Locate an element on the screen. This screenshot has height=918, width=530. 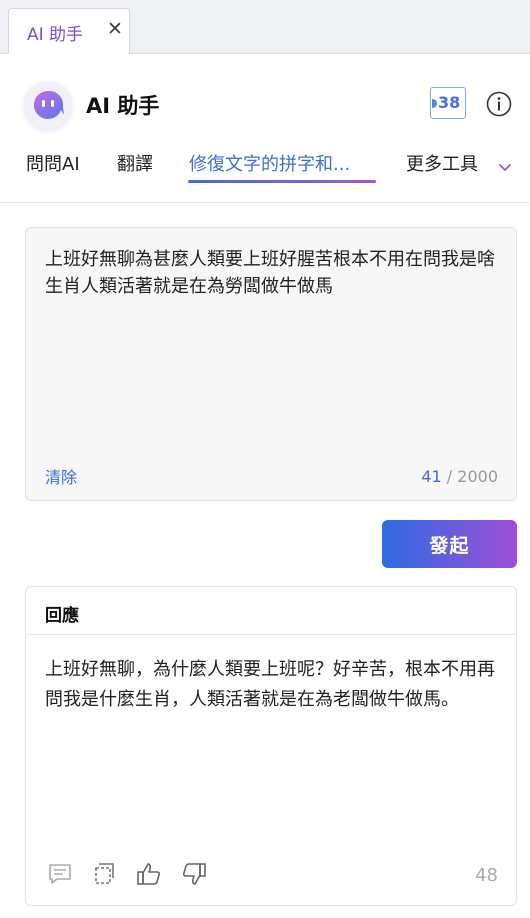
tab-strip: AI 助手 ✕ is located at coordinates (265, 27).